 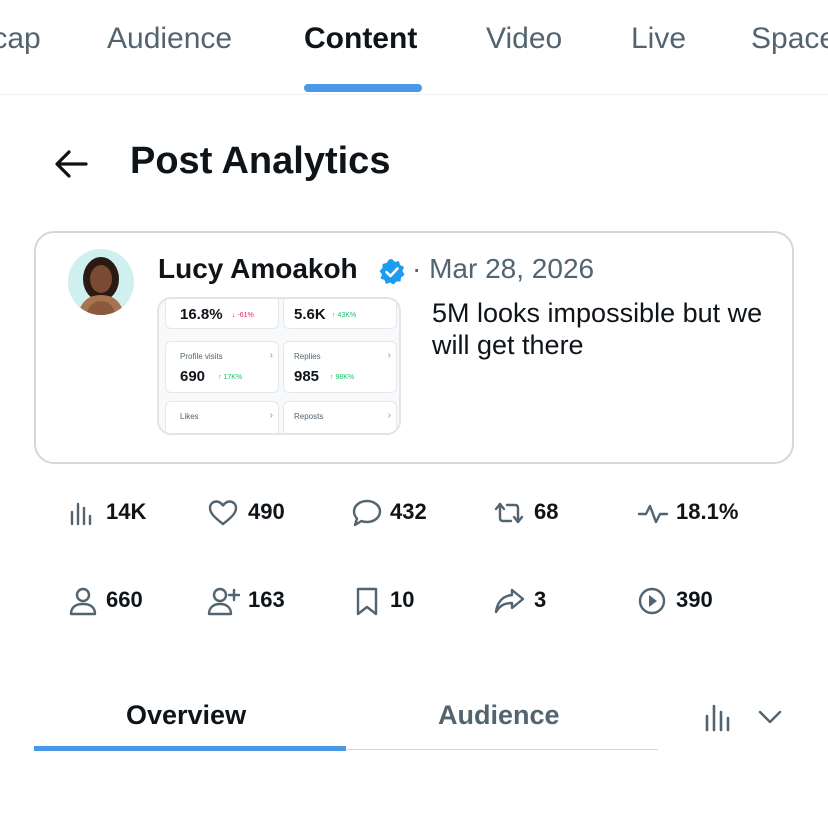 I want to click on tab-content: Content, so click(x=360, y=39).